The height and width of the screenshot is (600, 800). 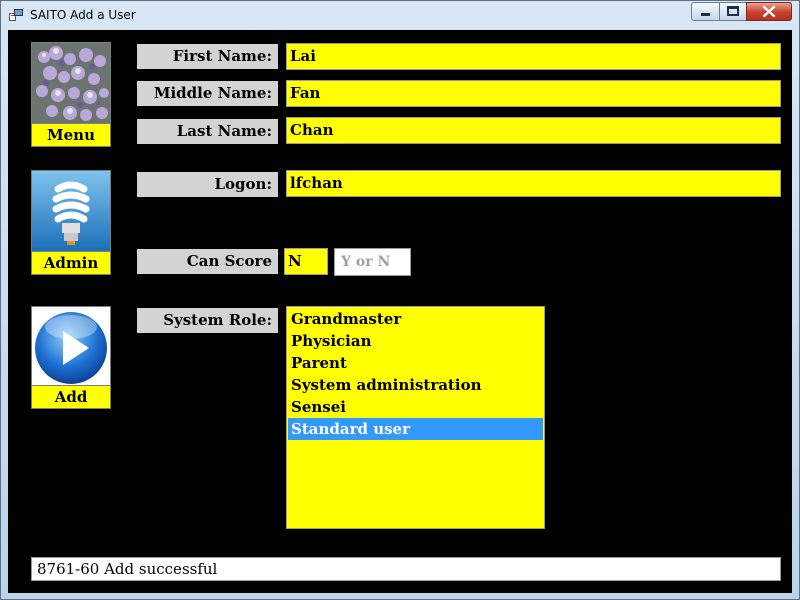 I want to click on list-item: Grandmaster, so click(x=415, y=319).